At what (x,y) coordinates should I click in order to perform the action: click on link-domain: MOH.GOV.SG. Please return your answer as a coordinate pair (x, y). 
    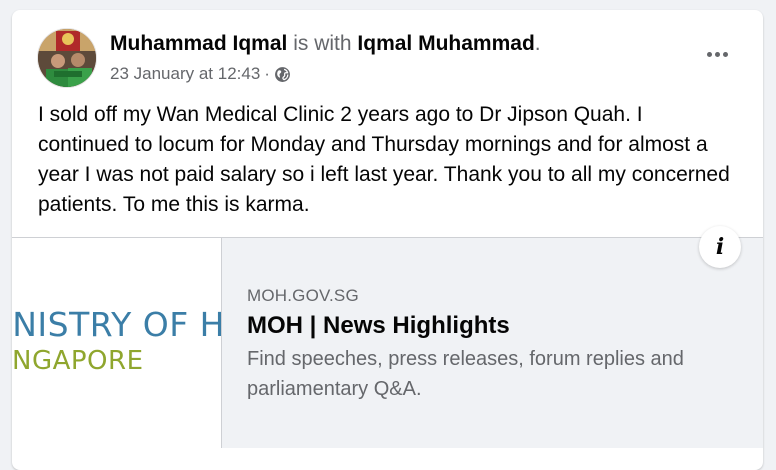
    Looking at the image, I should click on (303, 295).